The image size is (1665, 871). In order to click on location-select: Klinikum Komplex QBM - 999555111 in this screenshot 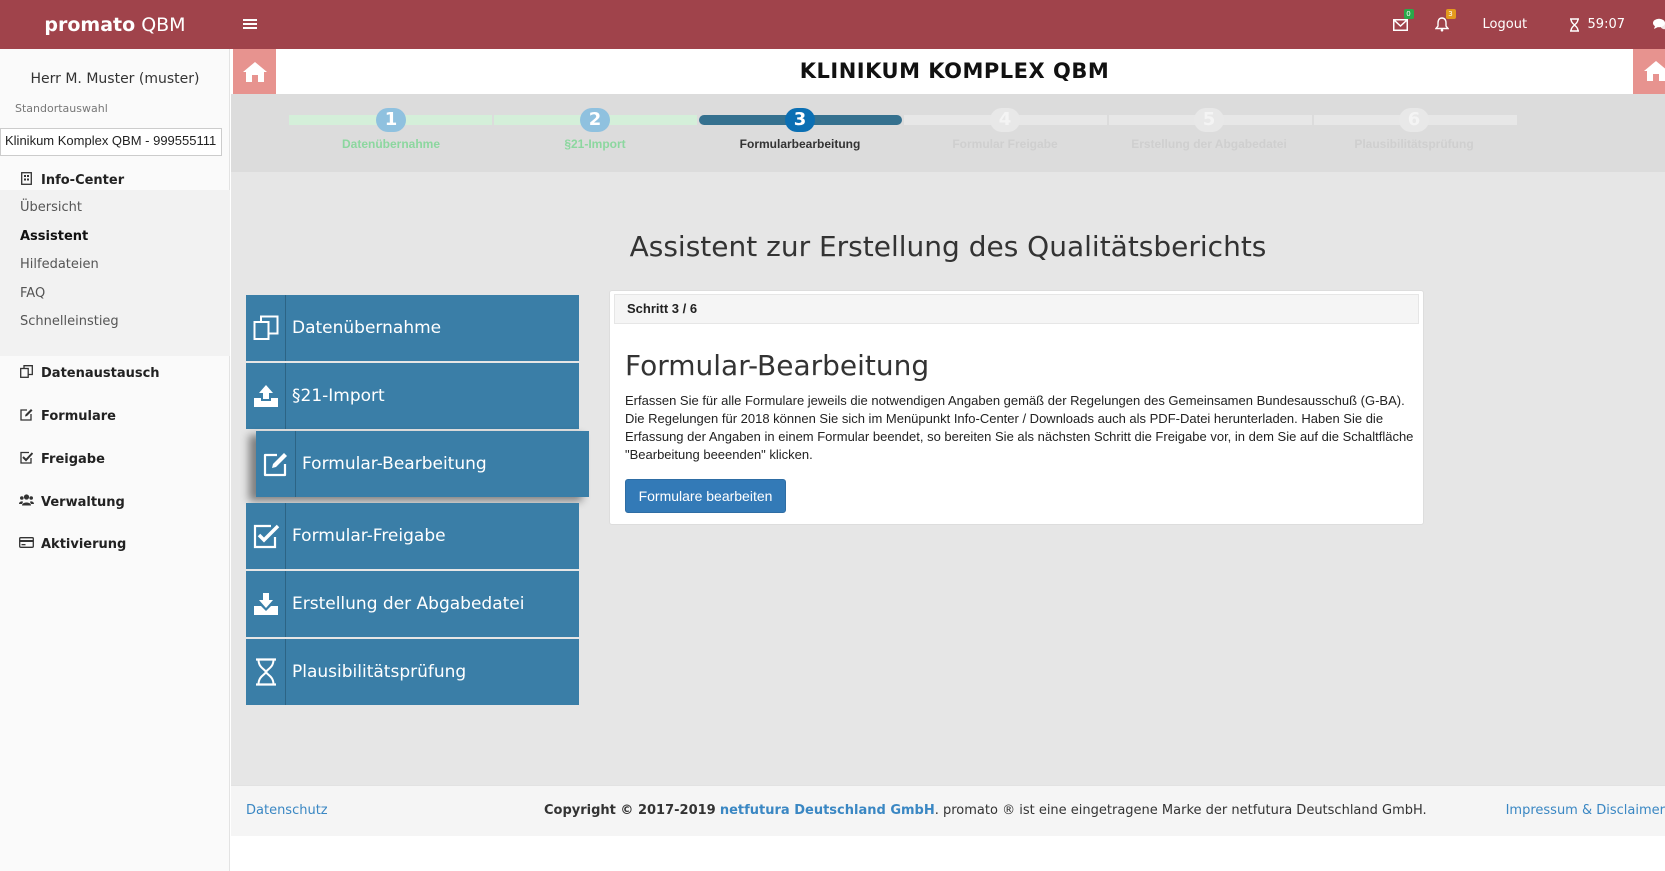, I will do `click(111, 142)`.